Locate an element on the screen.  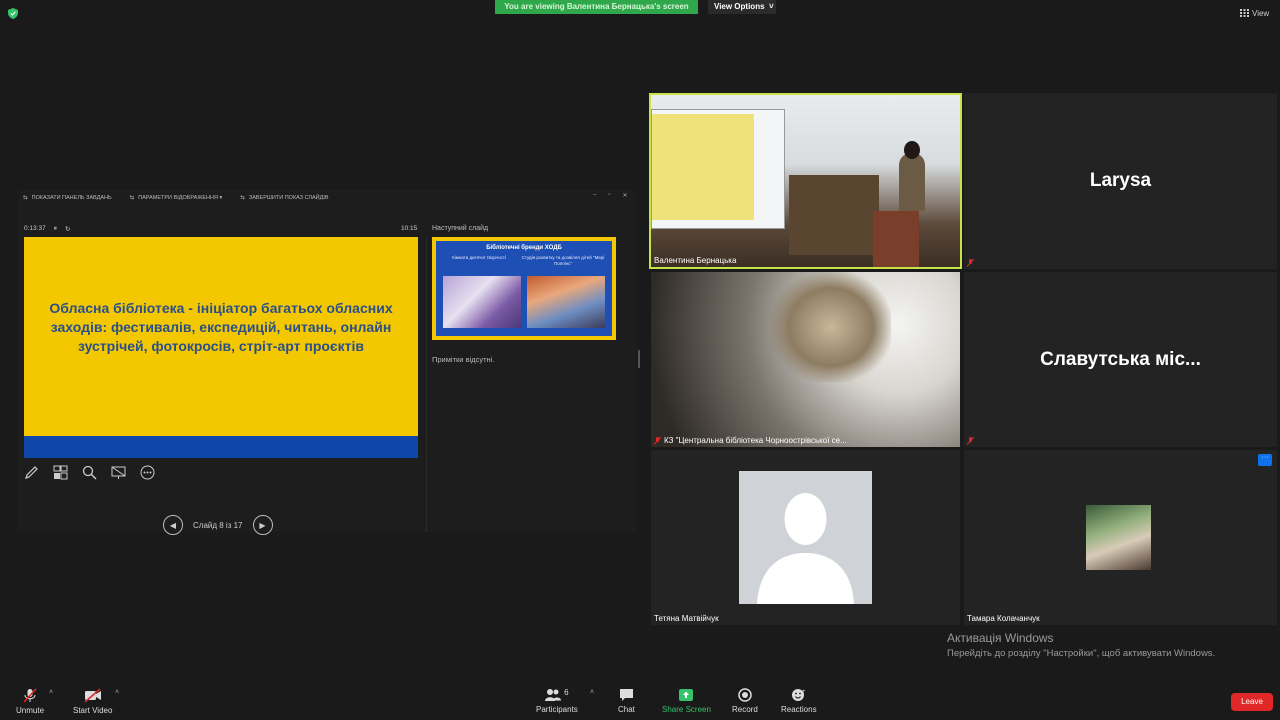
next-slide-title: Бібліотечні бренди ХОДБ is located at coordinates (524, 248).